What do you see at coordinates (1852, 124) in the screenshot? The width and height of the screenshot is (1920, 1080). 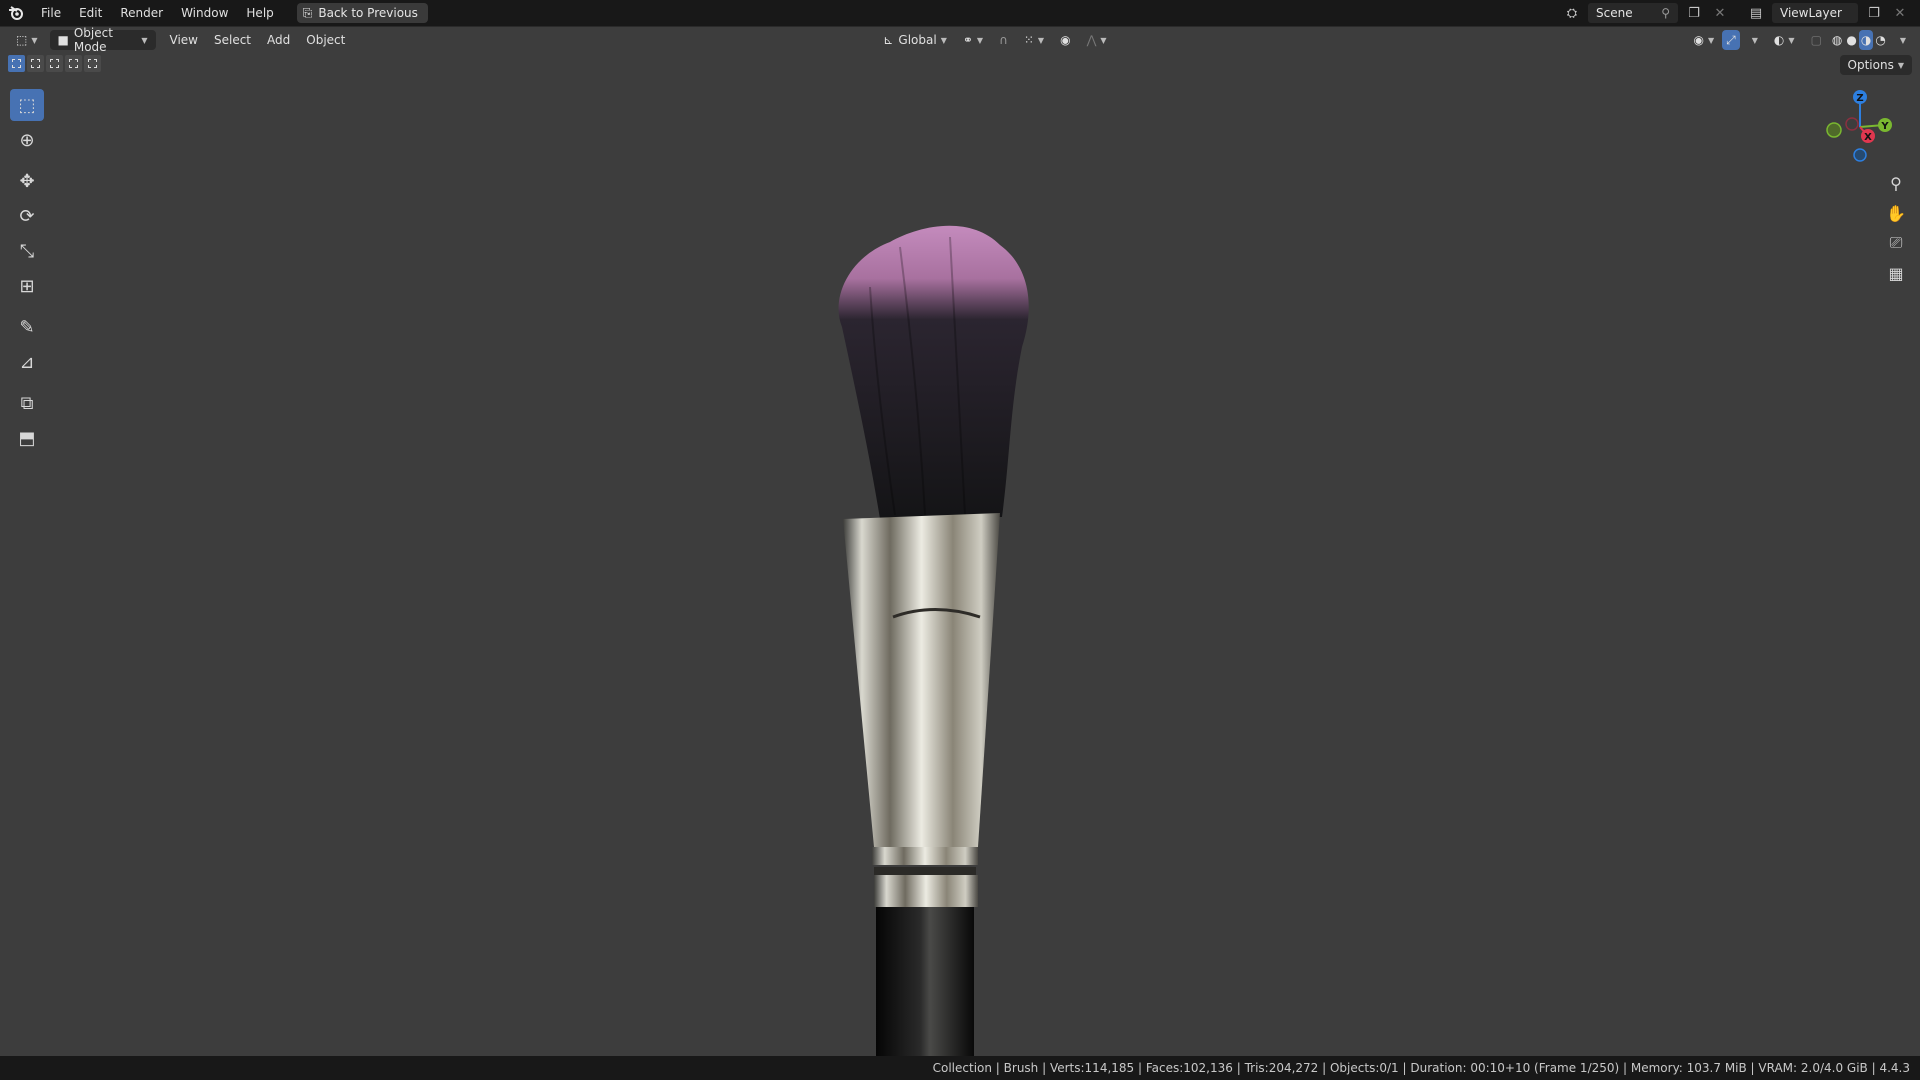 I see `neg-x-handle` at bounding box center [1852, 124].